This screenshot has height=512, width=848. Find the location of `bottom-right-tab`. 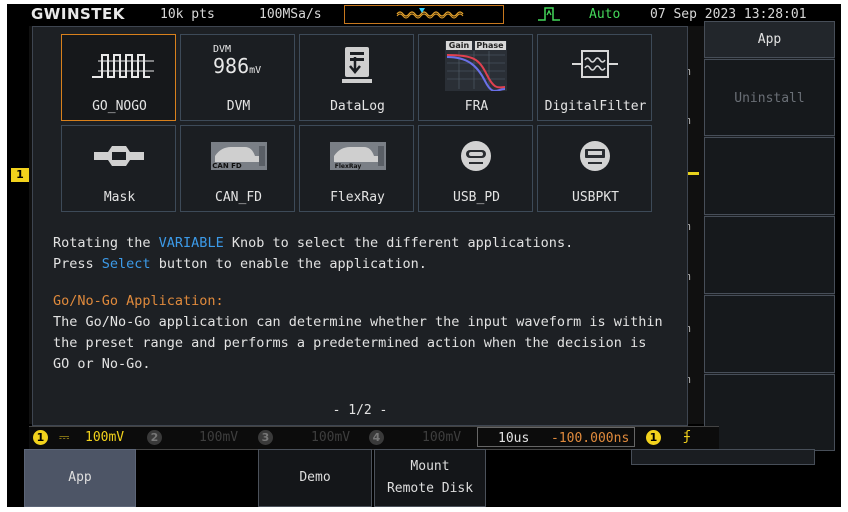

bottom-right-tab is located at coordinates (723, 457).